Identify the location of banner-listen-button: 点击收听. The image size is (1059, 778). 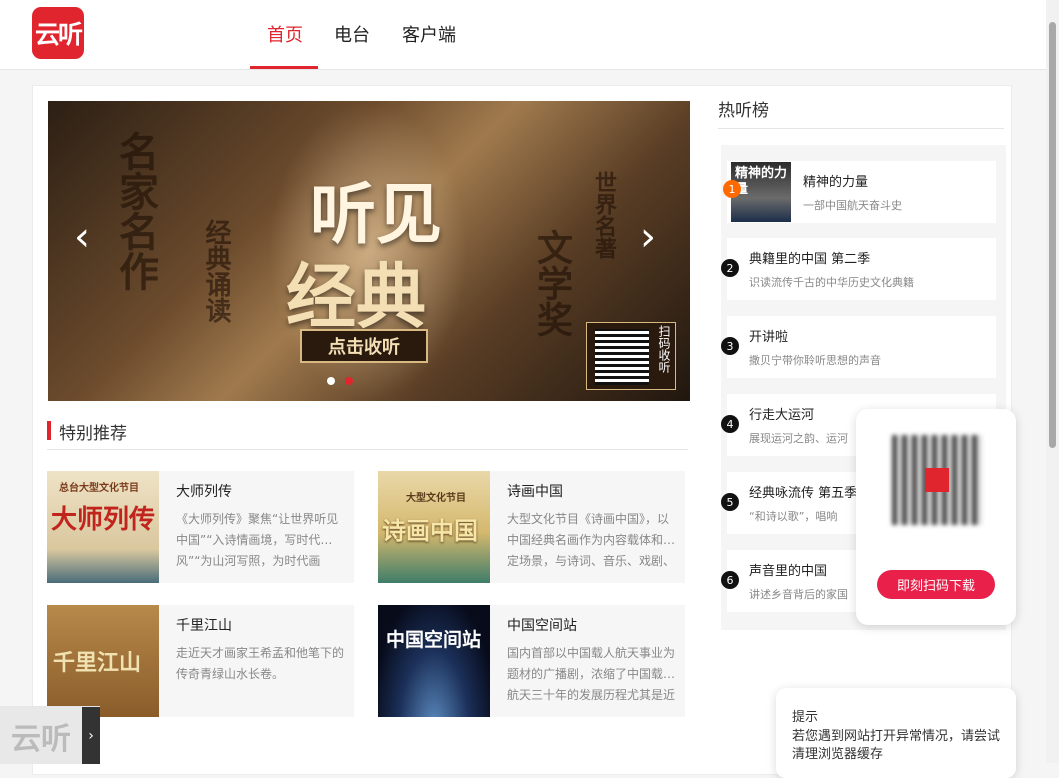
(364, 346).